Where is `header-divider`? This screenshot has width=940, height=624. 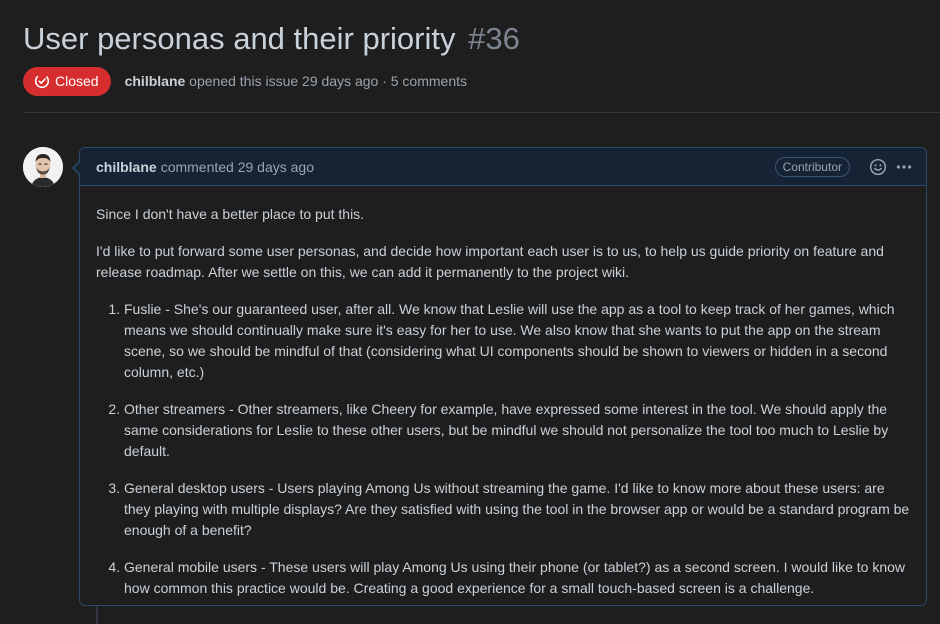 header-divider is located at coordinates (481, 112).